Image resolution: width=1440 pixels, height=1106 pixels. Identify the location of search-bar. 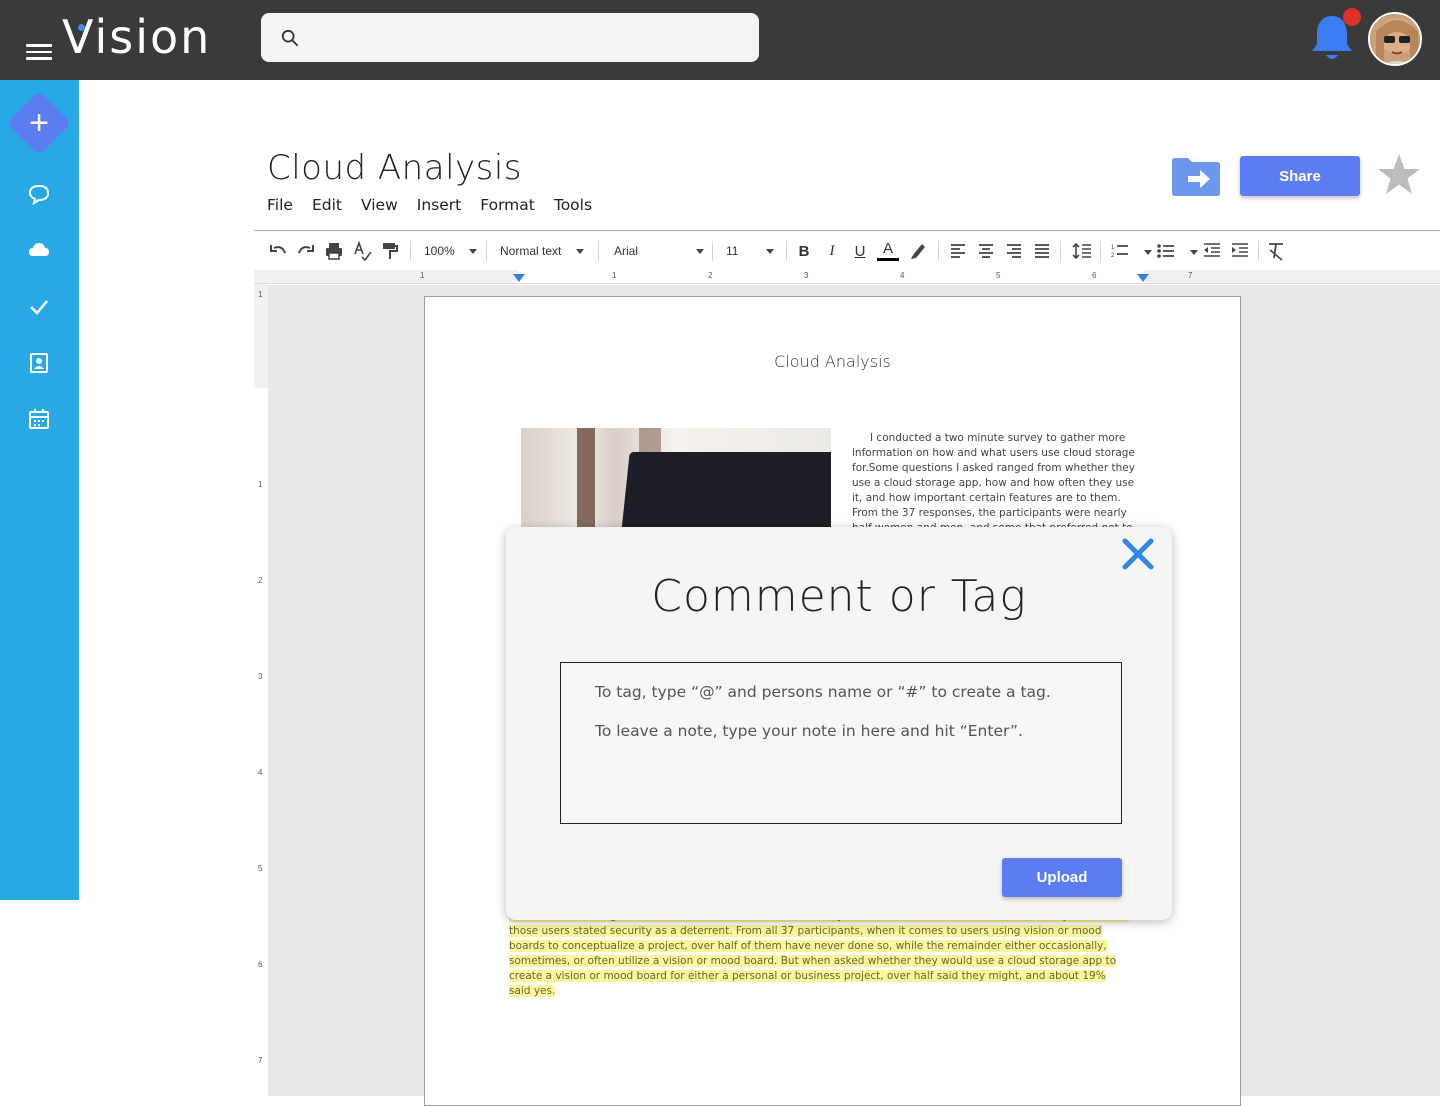
(510, 37).